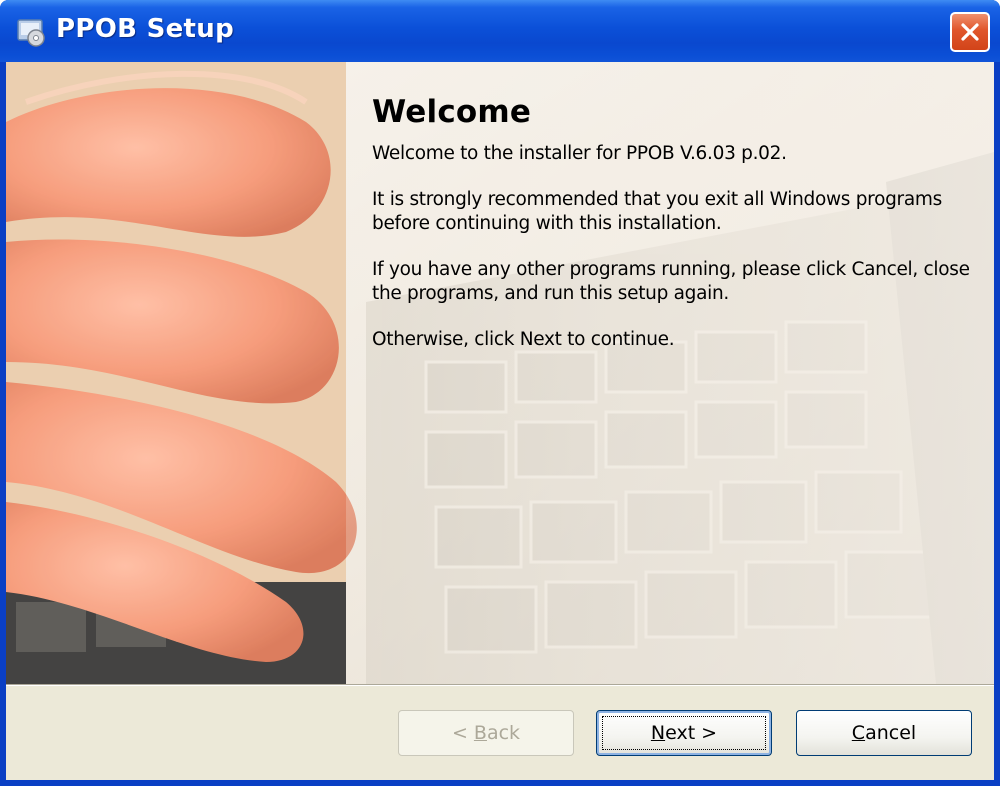 The image size is (1000, 786). I want to click on close-button, so click(970, 32).